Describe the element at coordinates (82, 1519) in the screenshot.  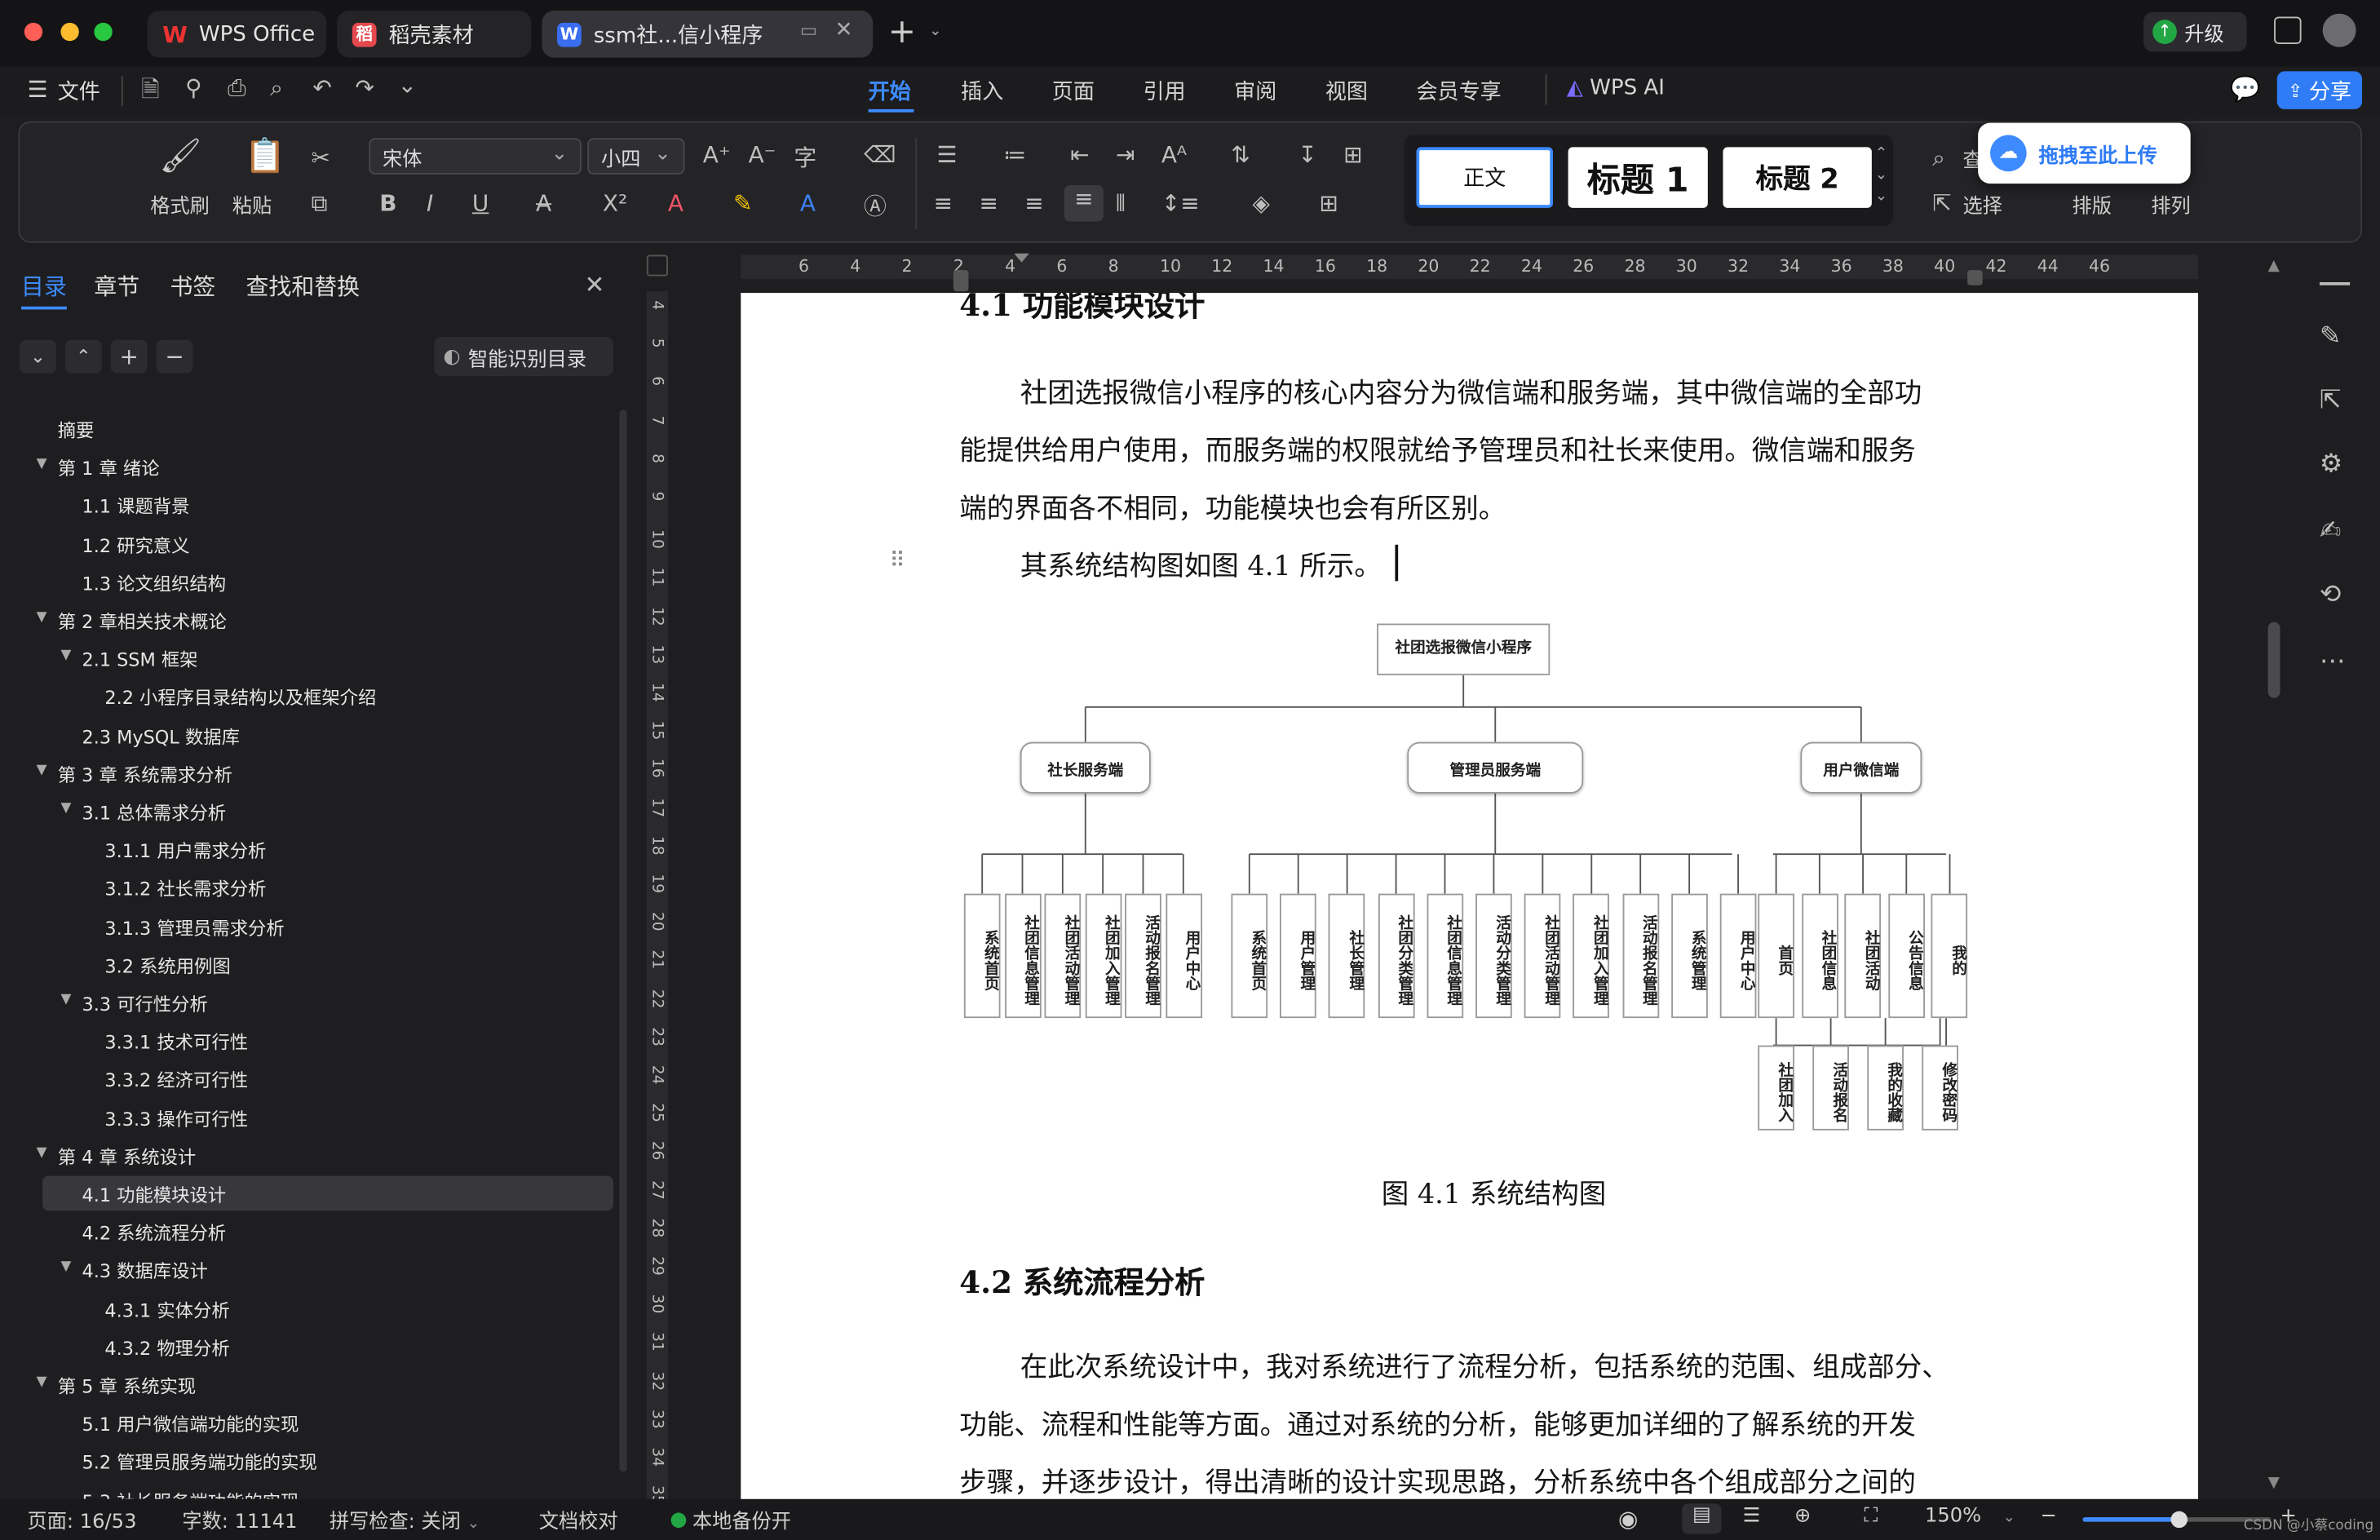
I see `page-counter: 页面: 16/53` at that location.